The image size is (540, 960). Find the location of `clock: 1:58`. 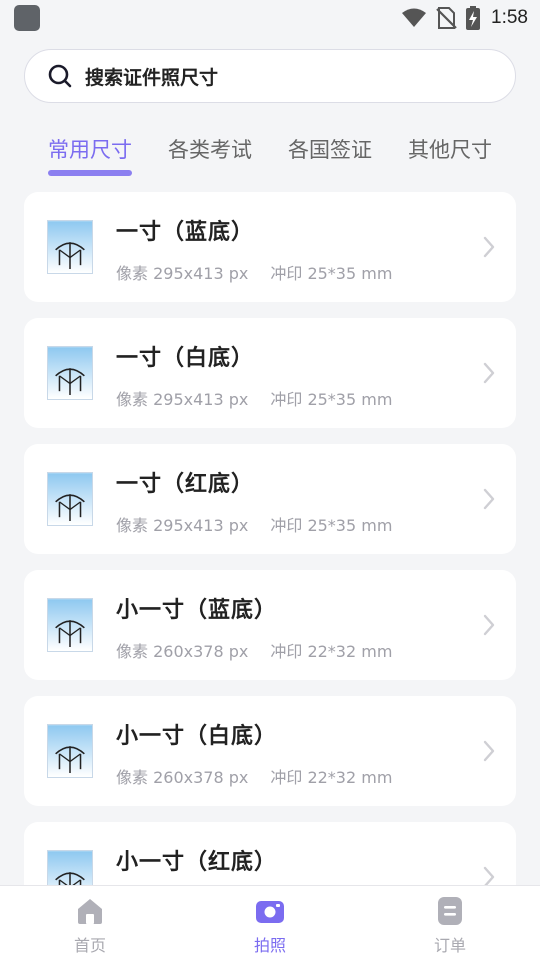

clock: 1:58 is located at coordinates (509, 17).